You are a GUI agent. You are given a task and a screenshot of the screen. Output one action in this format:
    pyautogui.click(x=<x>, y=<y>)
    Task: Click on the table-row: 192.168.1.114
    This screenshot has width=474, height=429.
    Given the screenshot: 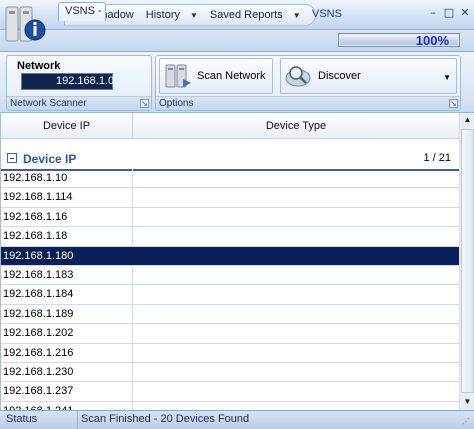 What is the action you would take?
    pyautogui.click(x=230, y=198)
    